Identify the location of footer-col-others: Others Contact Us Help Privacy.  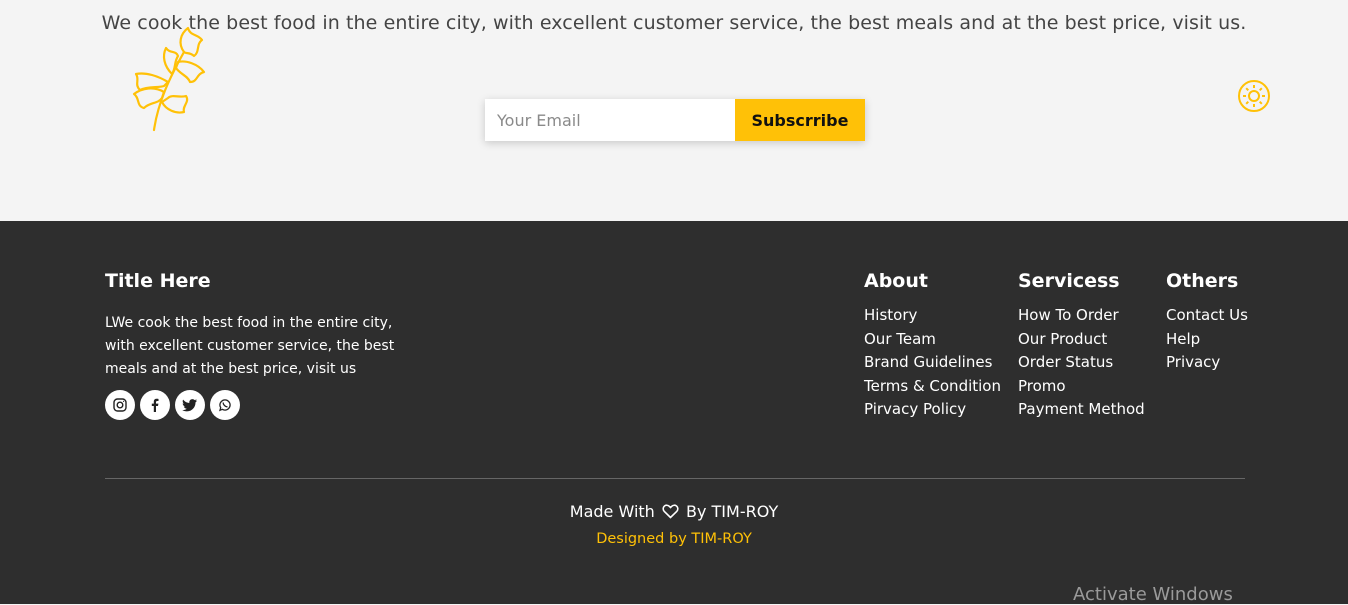
(1207, 322).